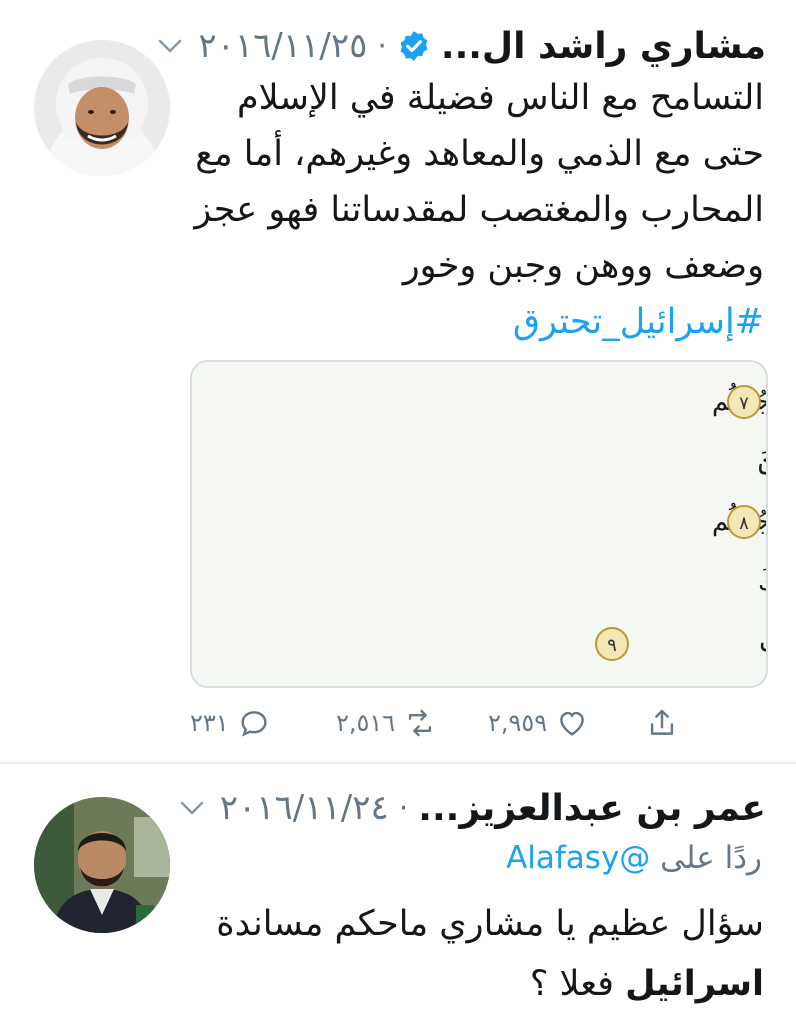 The width and height of the screenshot is (796, 1024). I want to click on retweet-count: ٢,٥١٦, so click(366, 723).